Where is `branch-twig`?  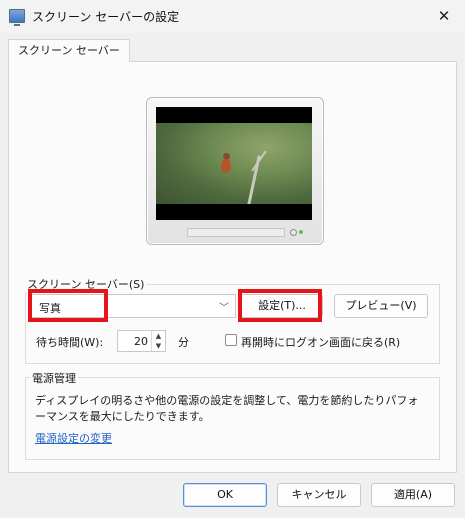
branch-twig is located at coordinates (259, 161).